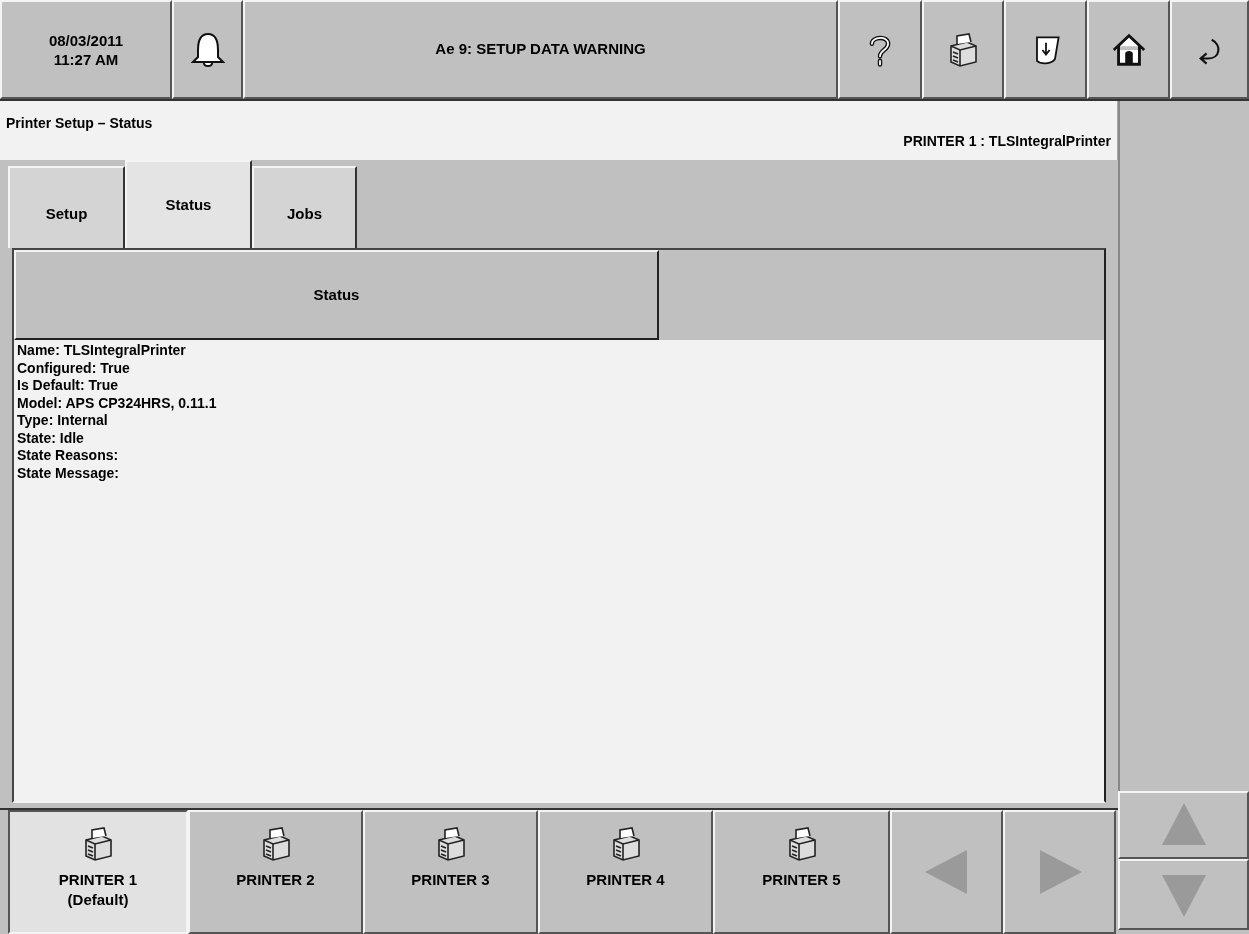  Describe the element at coordinates (86, 40) in the screenshot. I see `date-text: 08/03/2011` at that location.